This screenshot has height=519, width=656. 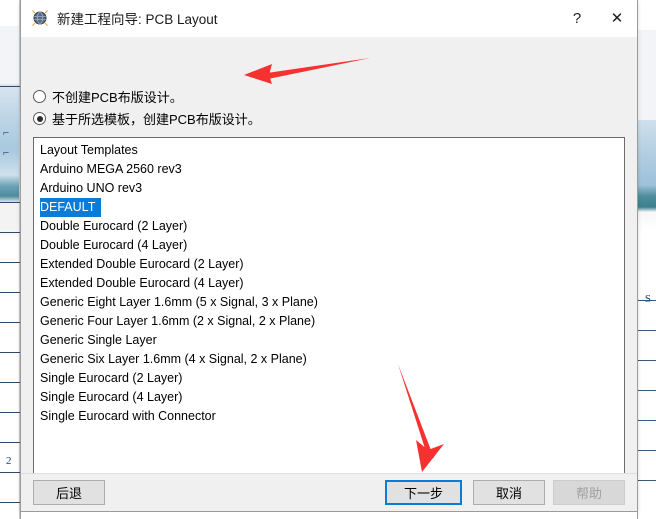 I want to click on list-item: Extended Double Eurocard (2 Layer), so click(x=329, y=264).